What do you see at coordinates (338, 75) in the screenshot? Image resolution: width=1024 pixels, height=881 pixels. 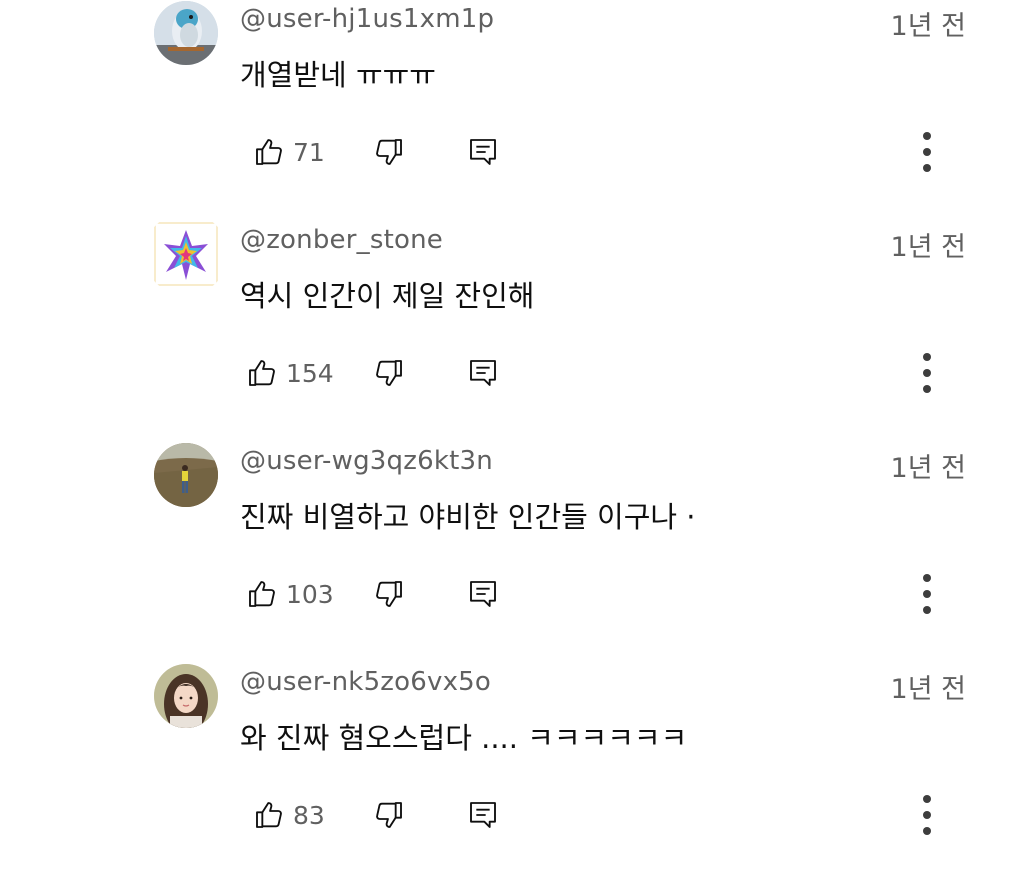 I see `comment-text: 개열받네 ㅠㅠㅠ` at bounding box center [338, 75].